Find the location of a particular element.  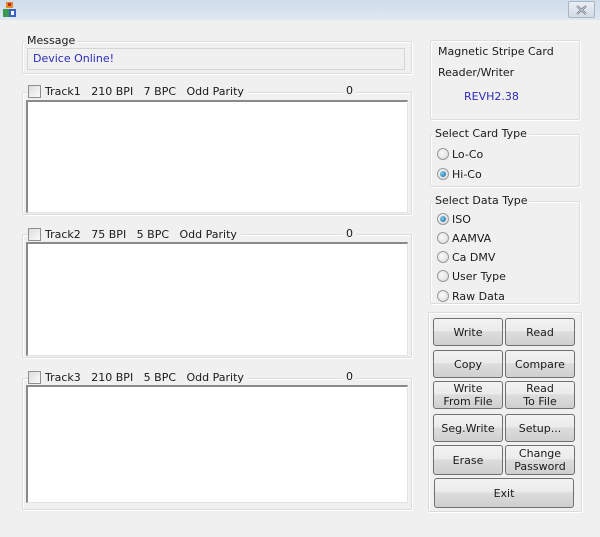

track2-checkbox is located at coordinates (34, 234).